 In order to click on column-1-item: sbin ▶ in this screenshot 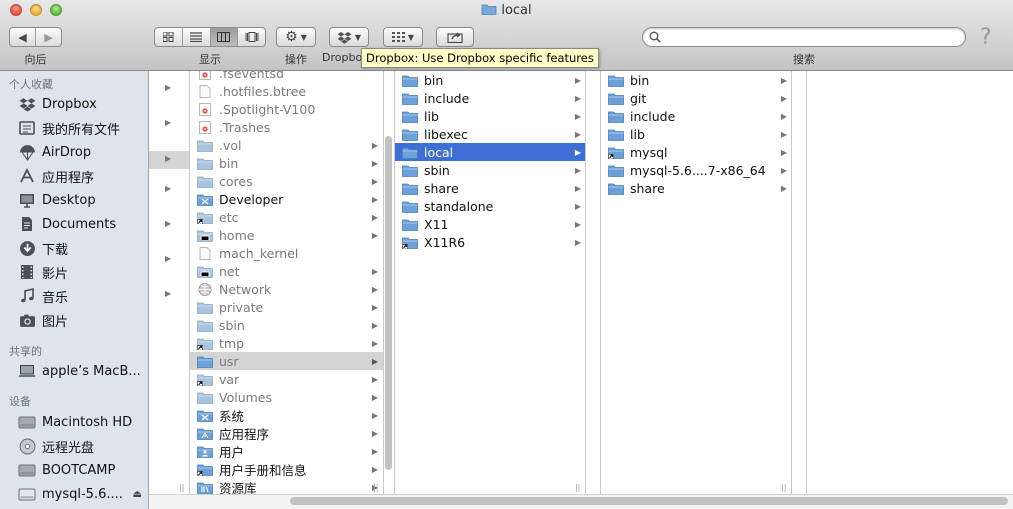, I will do `click(286, 325)`.